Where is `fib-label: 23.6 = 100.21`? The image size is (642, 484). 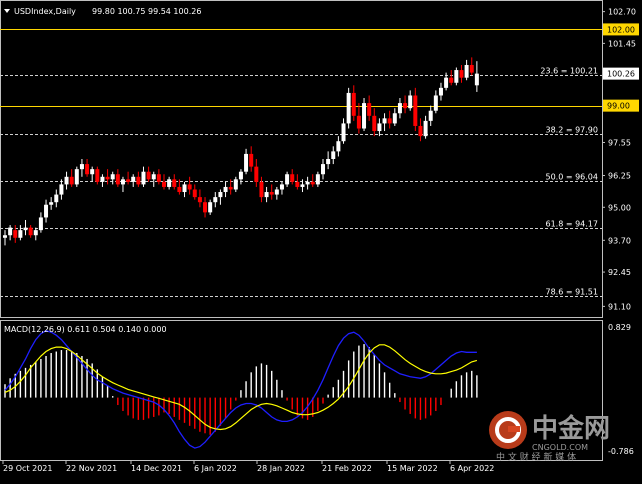
fib-label: 23.6 = 100.21 is located at coordinates (569, 71).